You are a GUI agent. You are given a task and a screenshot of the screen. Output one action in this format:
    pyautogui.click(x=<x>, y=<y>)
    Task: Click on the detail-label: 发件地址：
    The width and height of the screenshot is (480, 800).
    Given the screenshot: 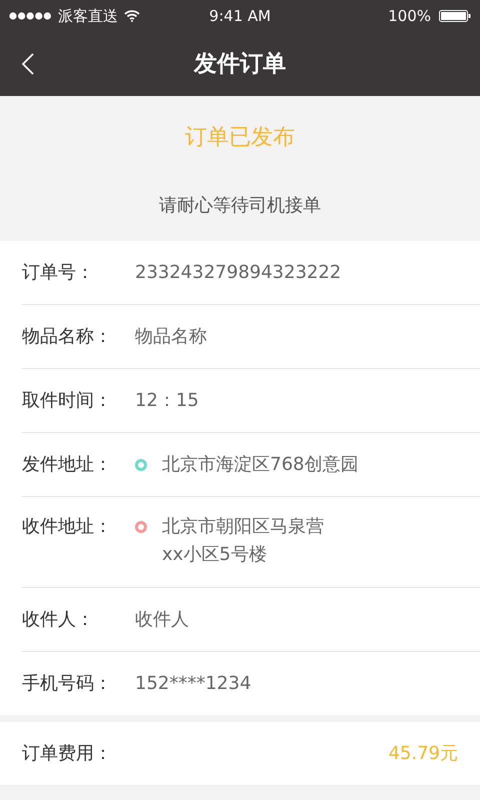 What is the action you would take?
    pyautogui.click(x=67, y=464)
    